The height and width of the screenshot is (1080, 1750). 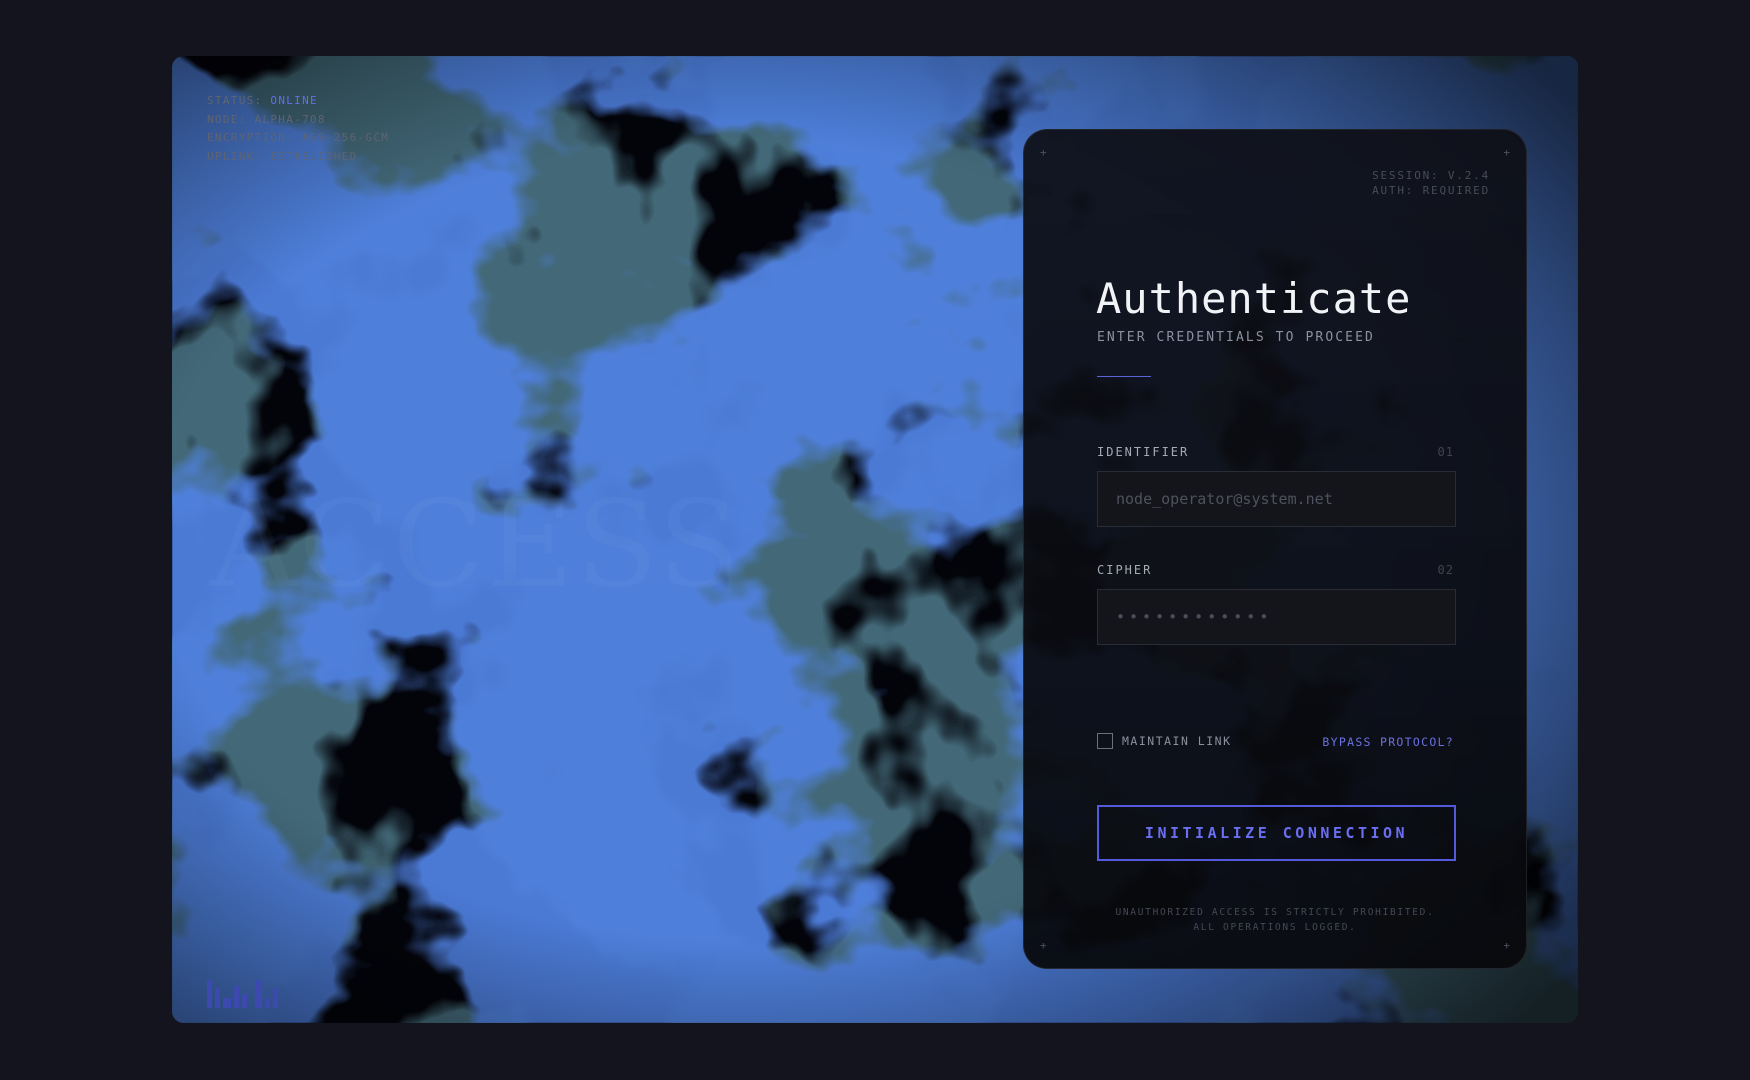 What do you see at coordinates (266, 119) in the screenshot?
I see `node-line: NODE: ALPHA-708` at bounding box center [266, 119].